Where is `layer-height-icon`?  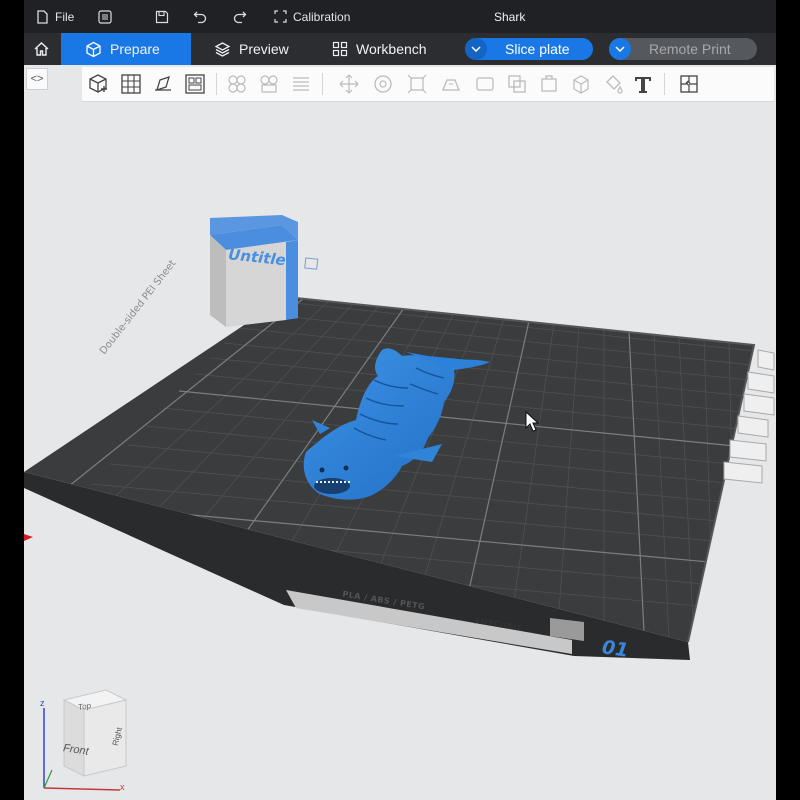 layer-height-icon is located at coordinates (301, 84).